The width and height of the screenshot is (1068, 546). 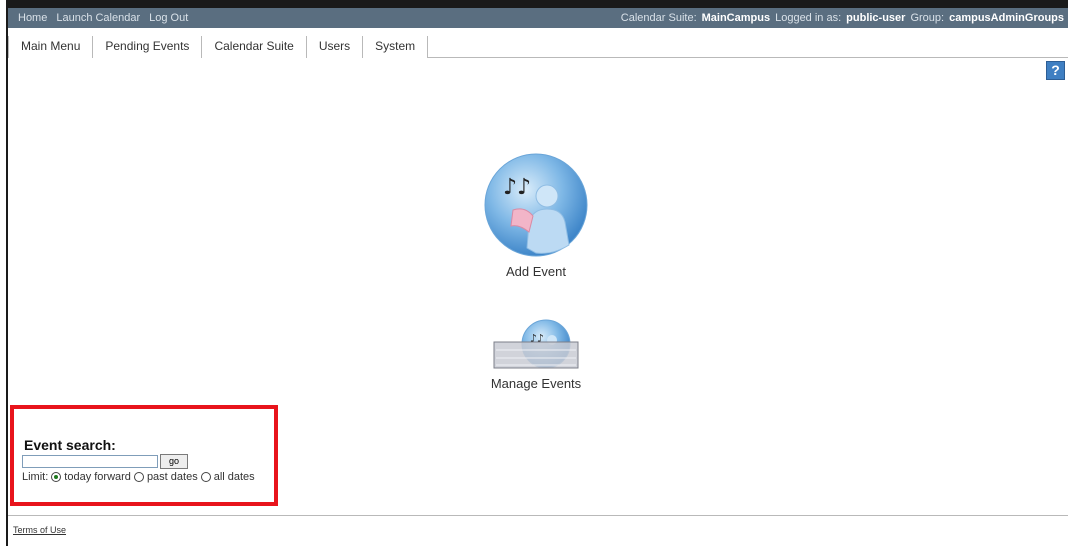 What do you see at coordinates (536, 205) in the screenshot?
I see `add-event-icon: ♪♪` at bounding box center [536, 205].